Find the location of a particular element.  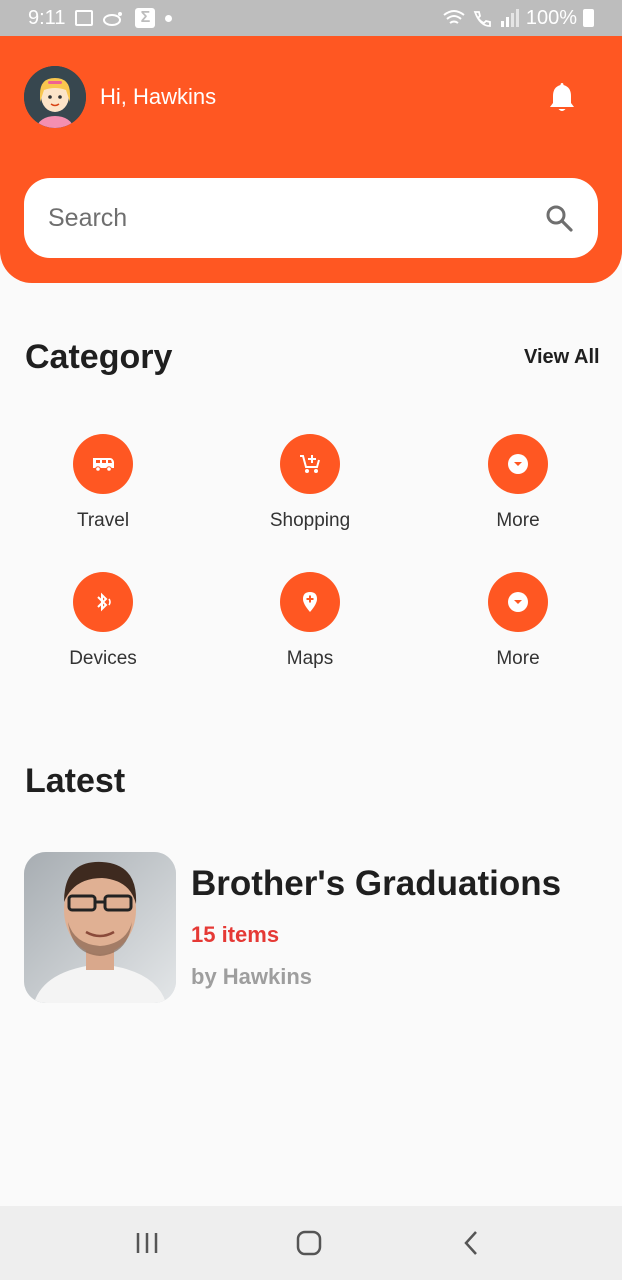

search-icon is located at coordinates (559, 218).